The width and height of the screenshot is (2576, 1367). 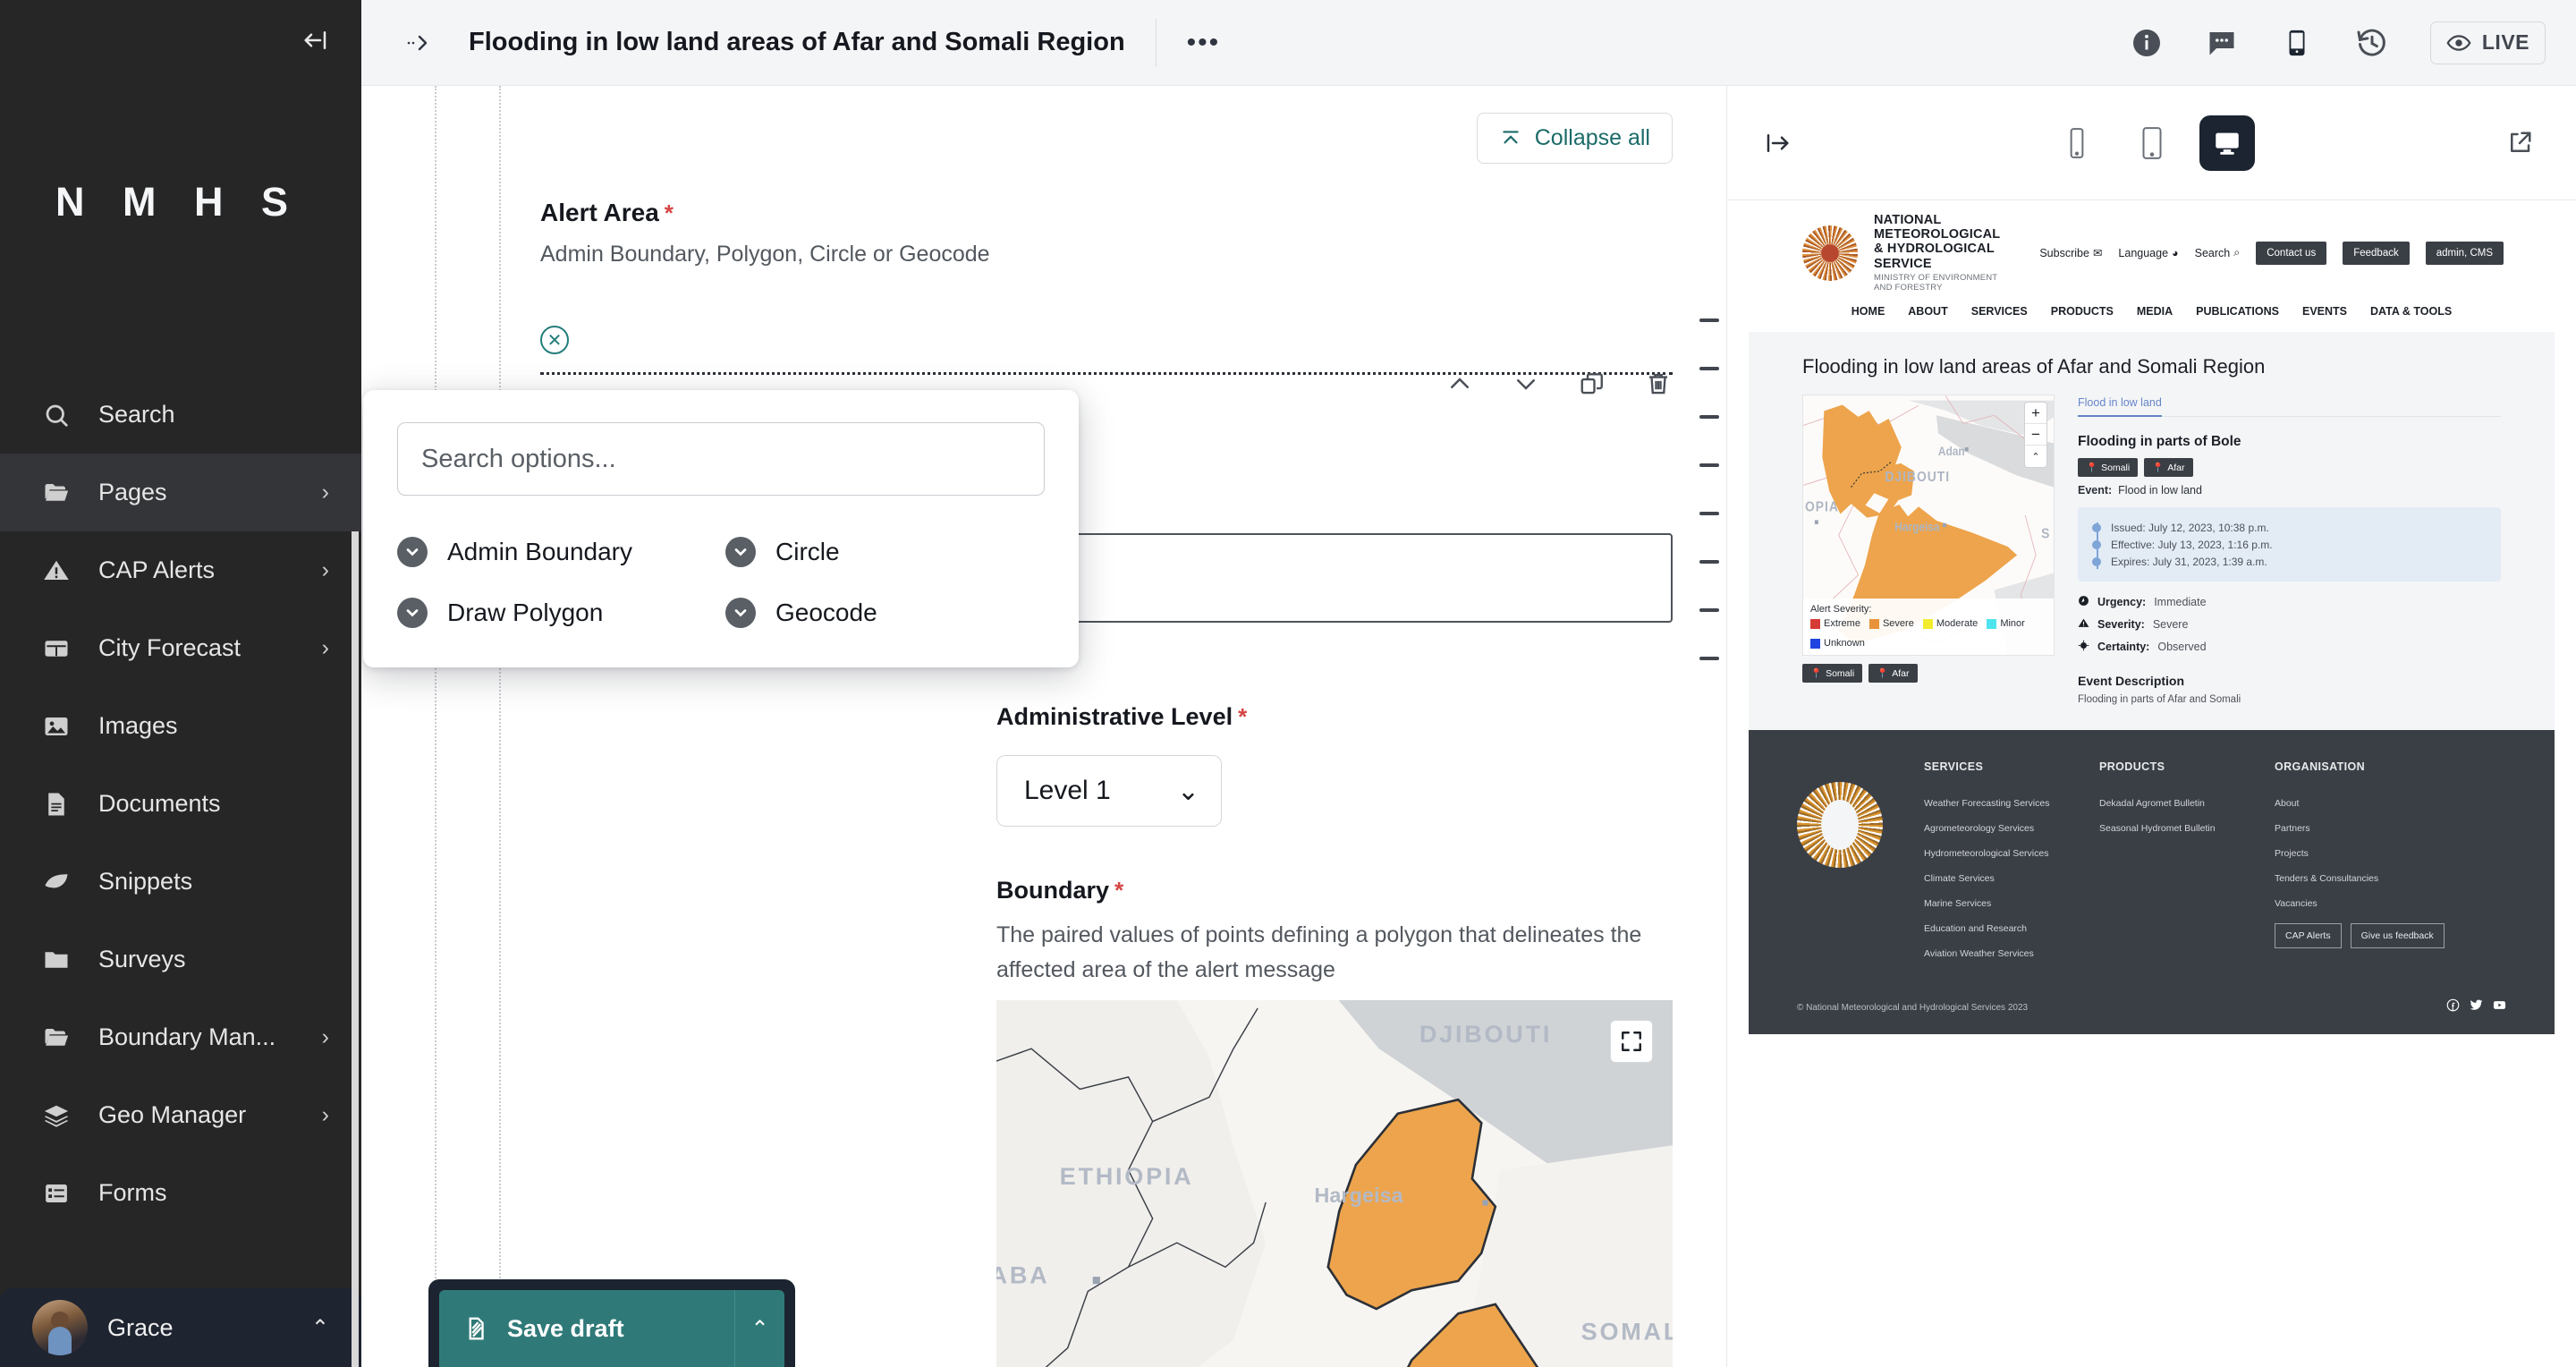 I want to click on alert-tag: 📍 Somali, so click(x=2108, y=468).